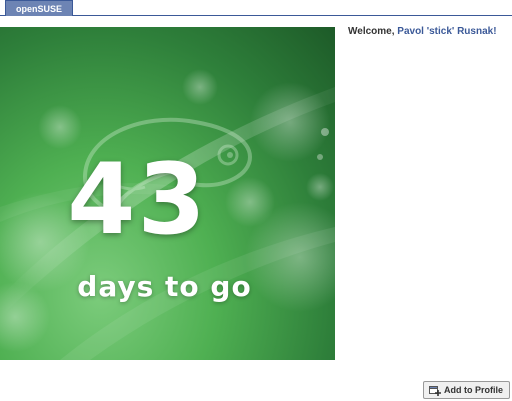 The width and height of the screenshot is (512, 401). What do you see at coordinates (373, 31) in the screenshot?
I see `welcome-prefix: Welcome,` at bounding box center [373, 31].